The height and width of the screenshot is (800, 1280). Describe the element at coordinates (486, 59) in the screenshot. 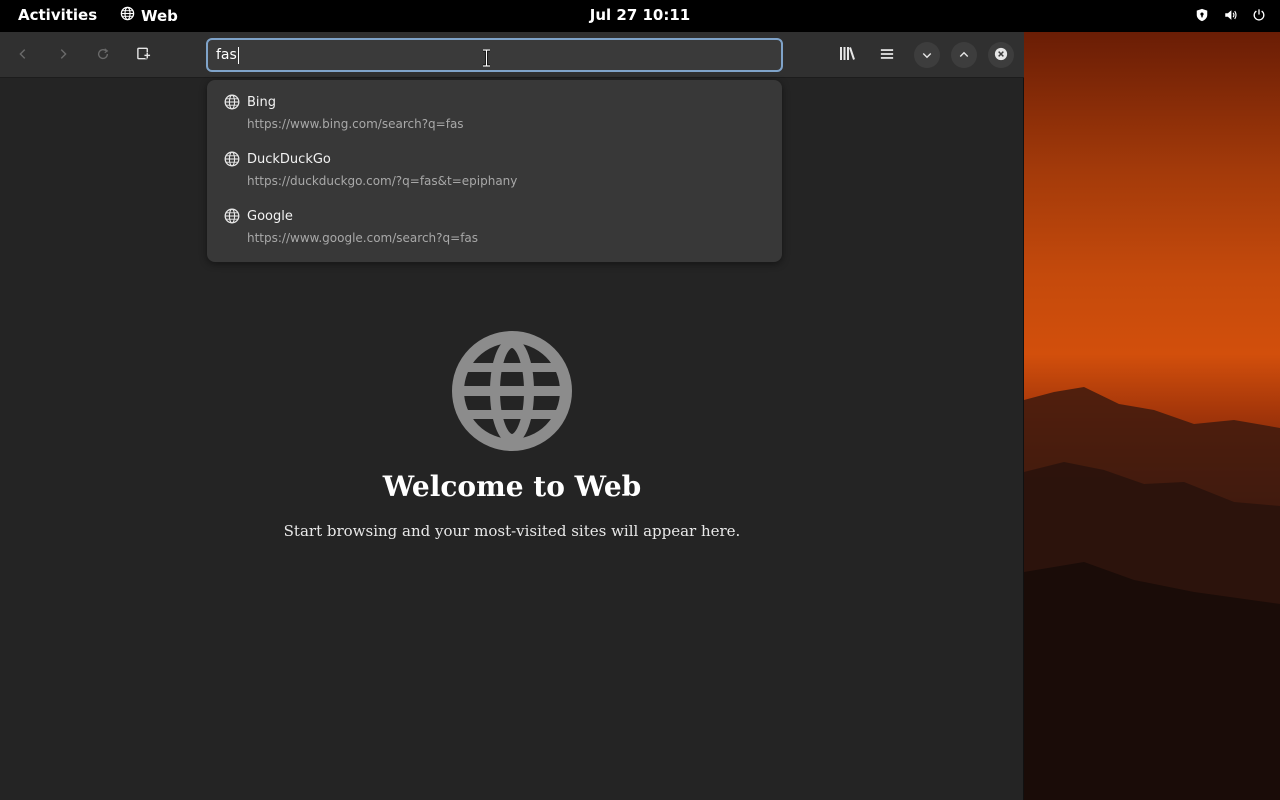

I see `text-cursor-icon` at that location.